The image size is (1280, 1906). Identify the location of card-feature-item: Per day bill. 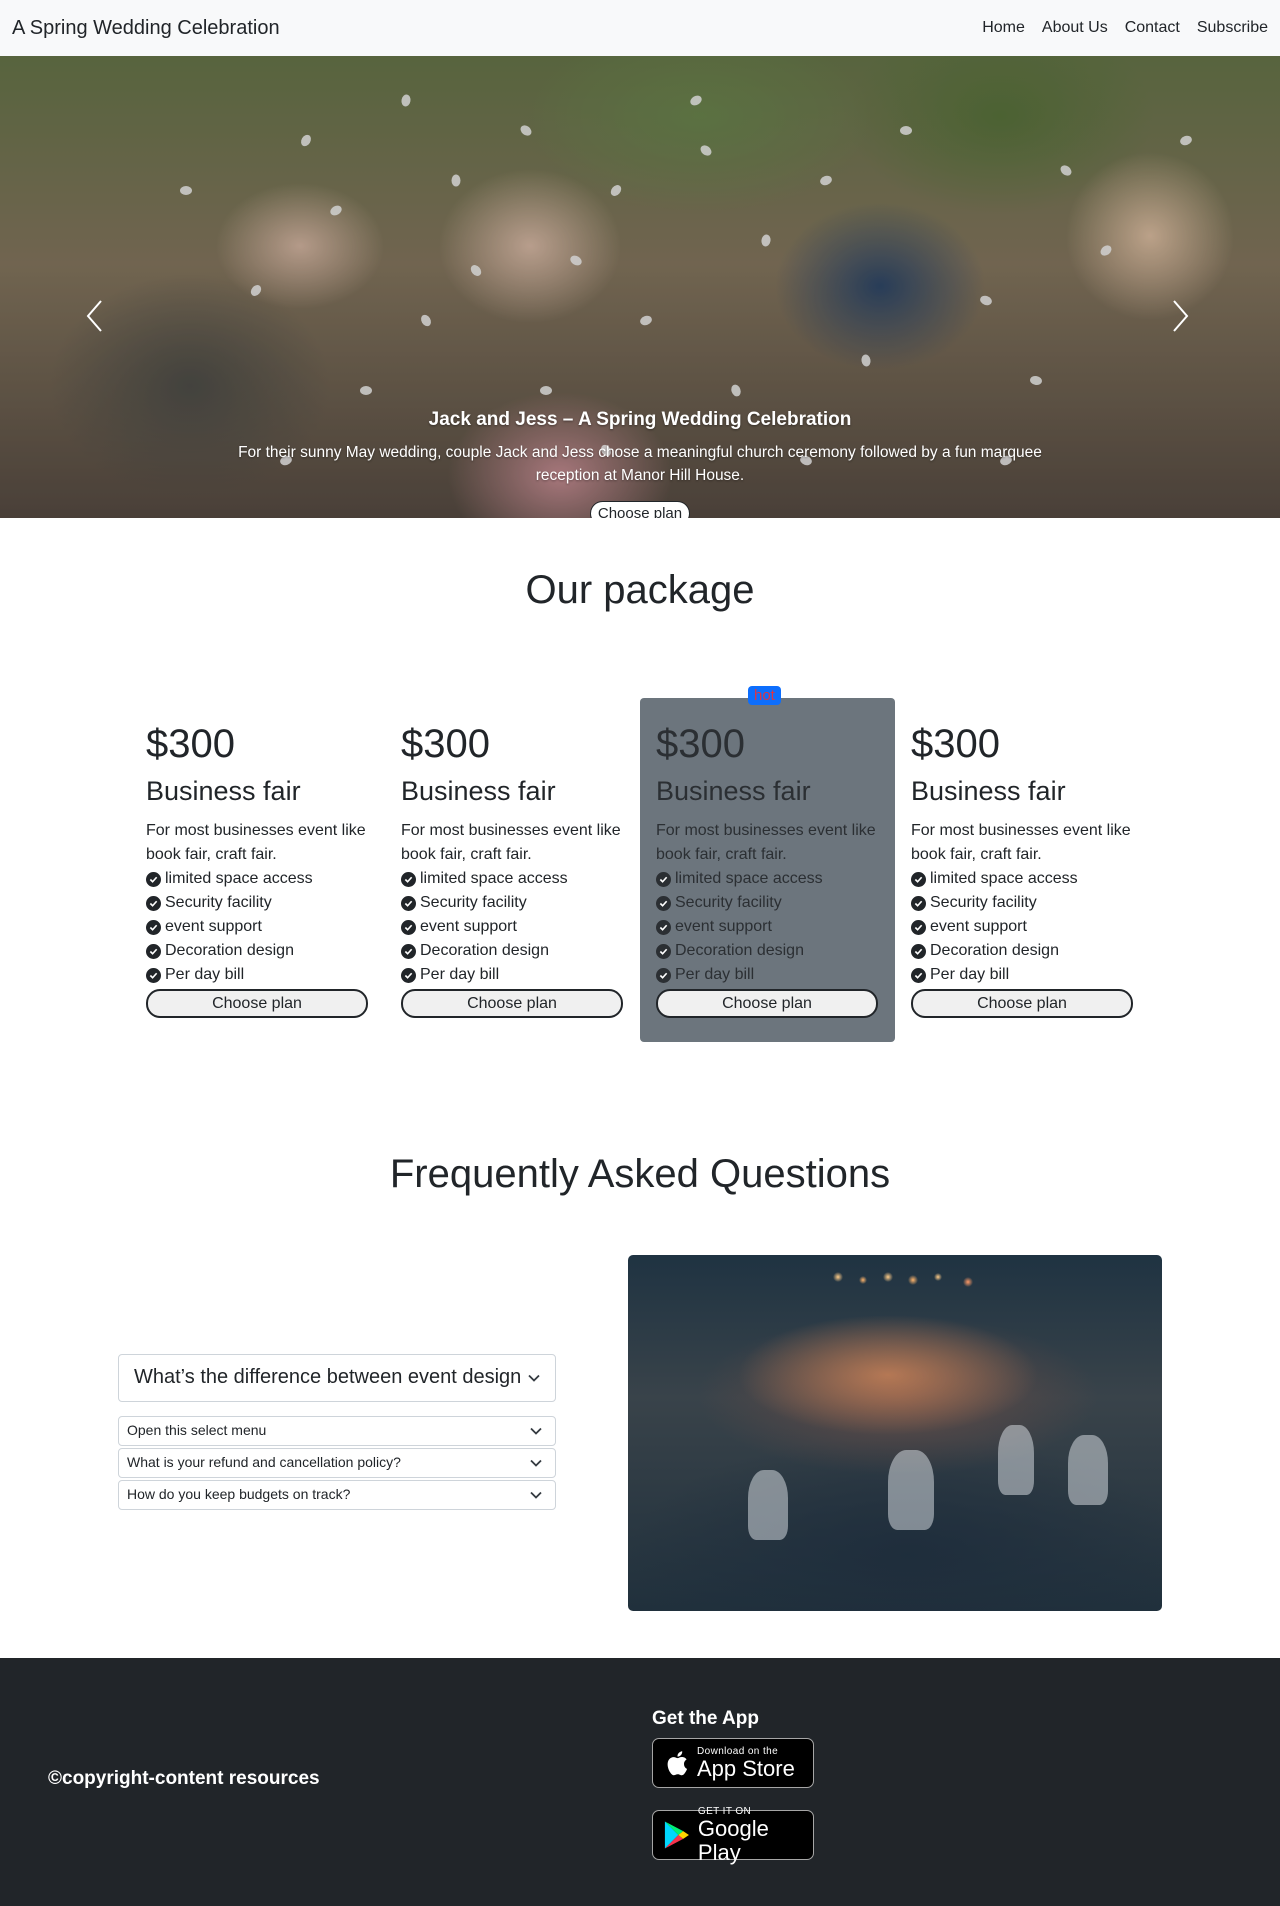
(512, 975).